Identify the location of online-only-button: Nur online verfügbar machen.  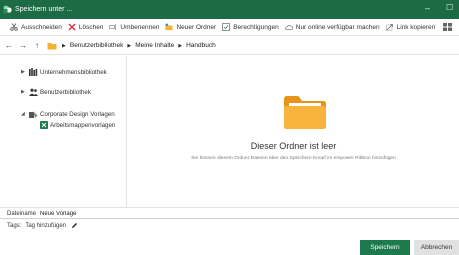
(332, 27).